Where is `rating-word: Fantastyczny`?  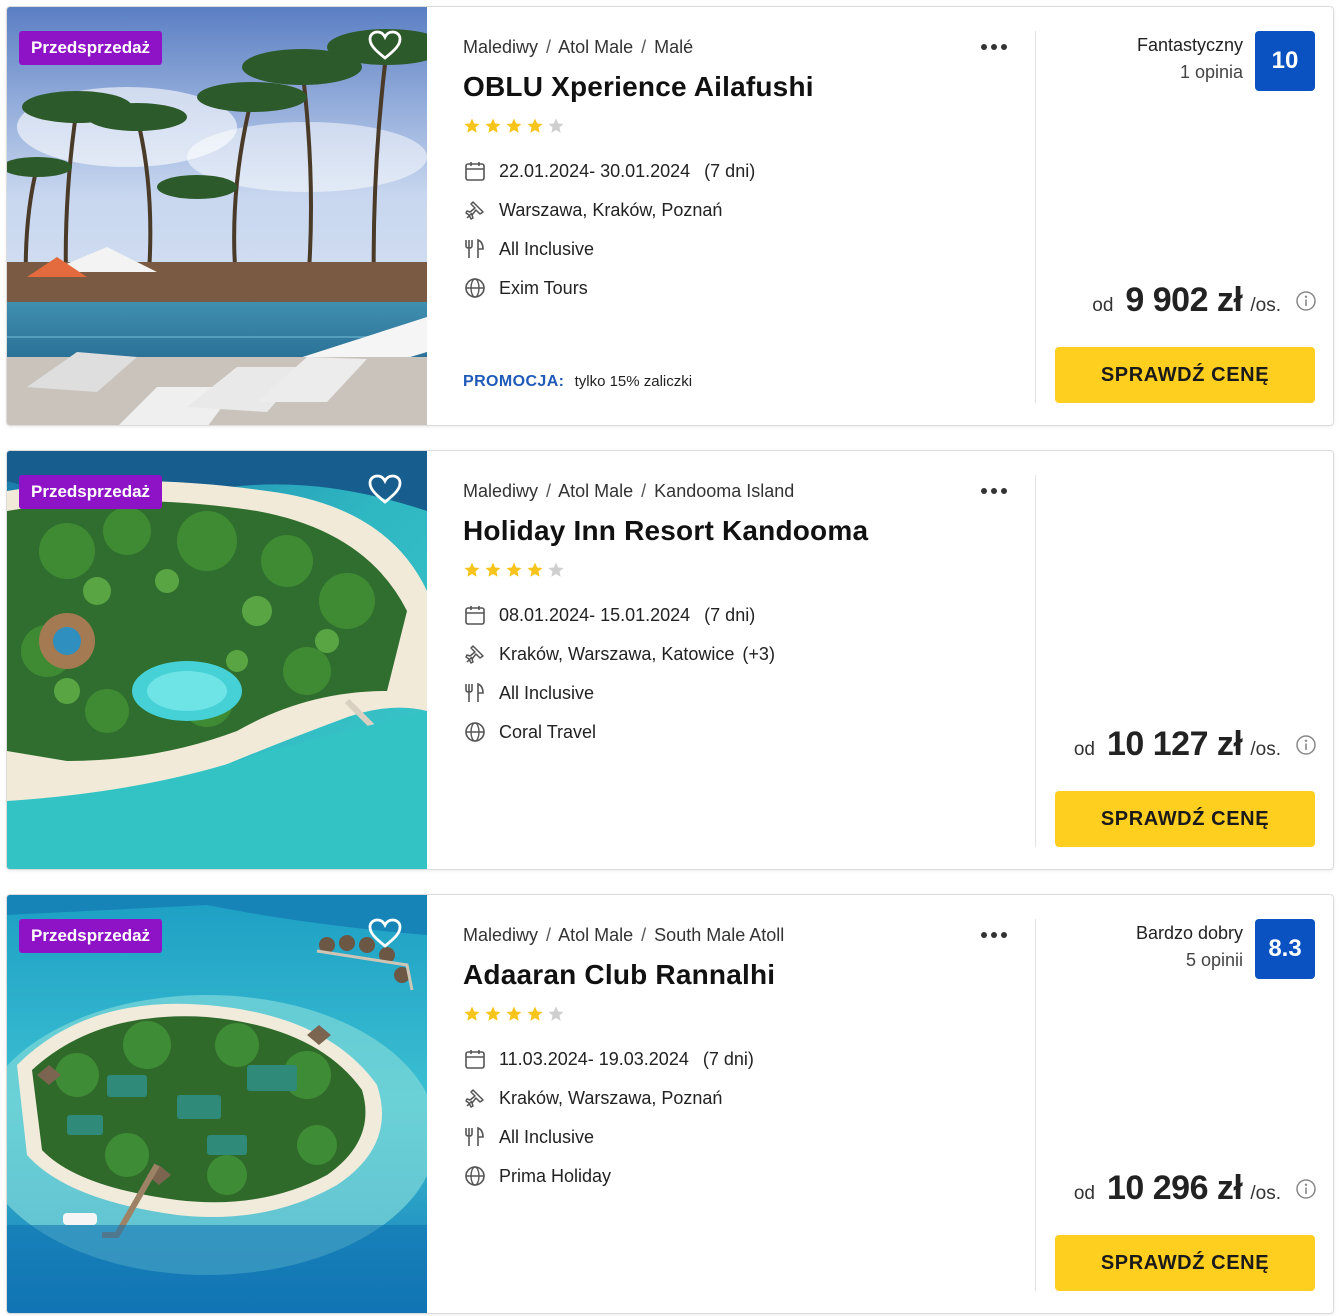 rating-word: Fantastyczny is located at coordinates (1189, 45).